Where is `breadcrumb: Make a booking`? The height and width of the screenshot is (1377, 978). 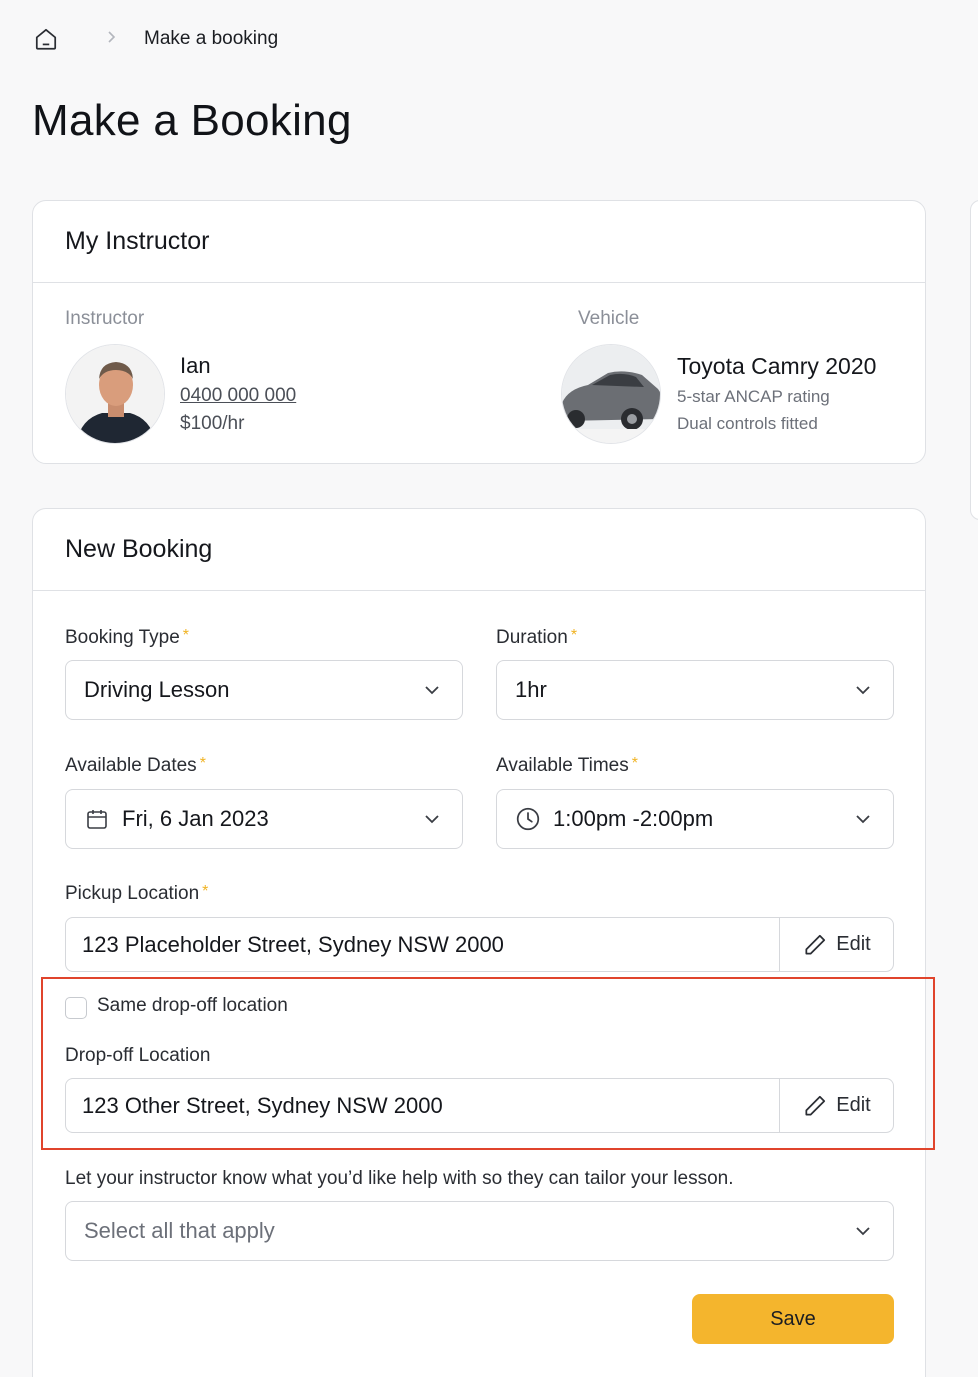 breadcrumb: Make a booking is located at coordinates (155, 39).